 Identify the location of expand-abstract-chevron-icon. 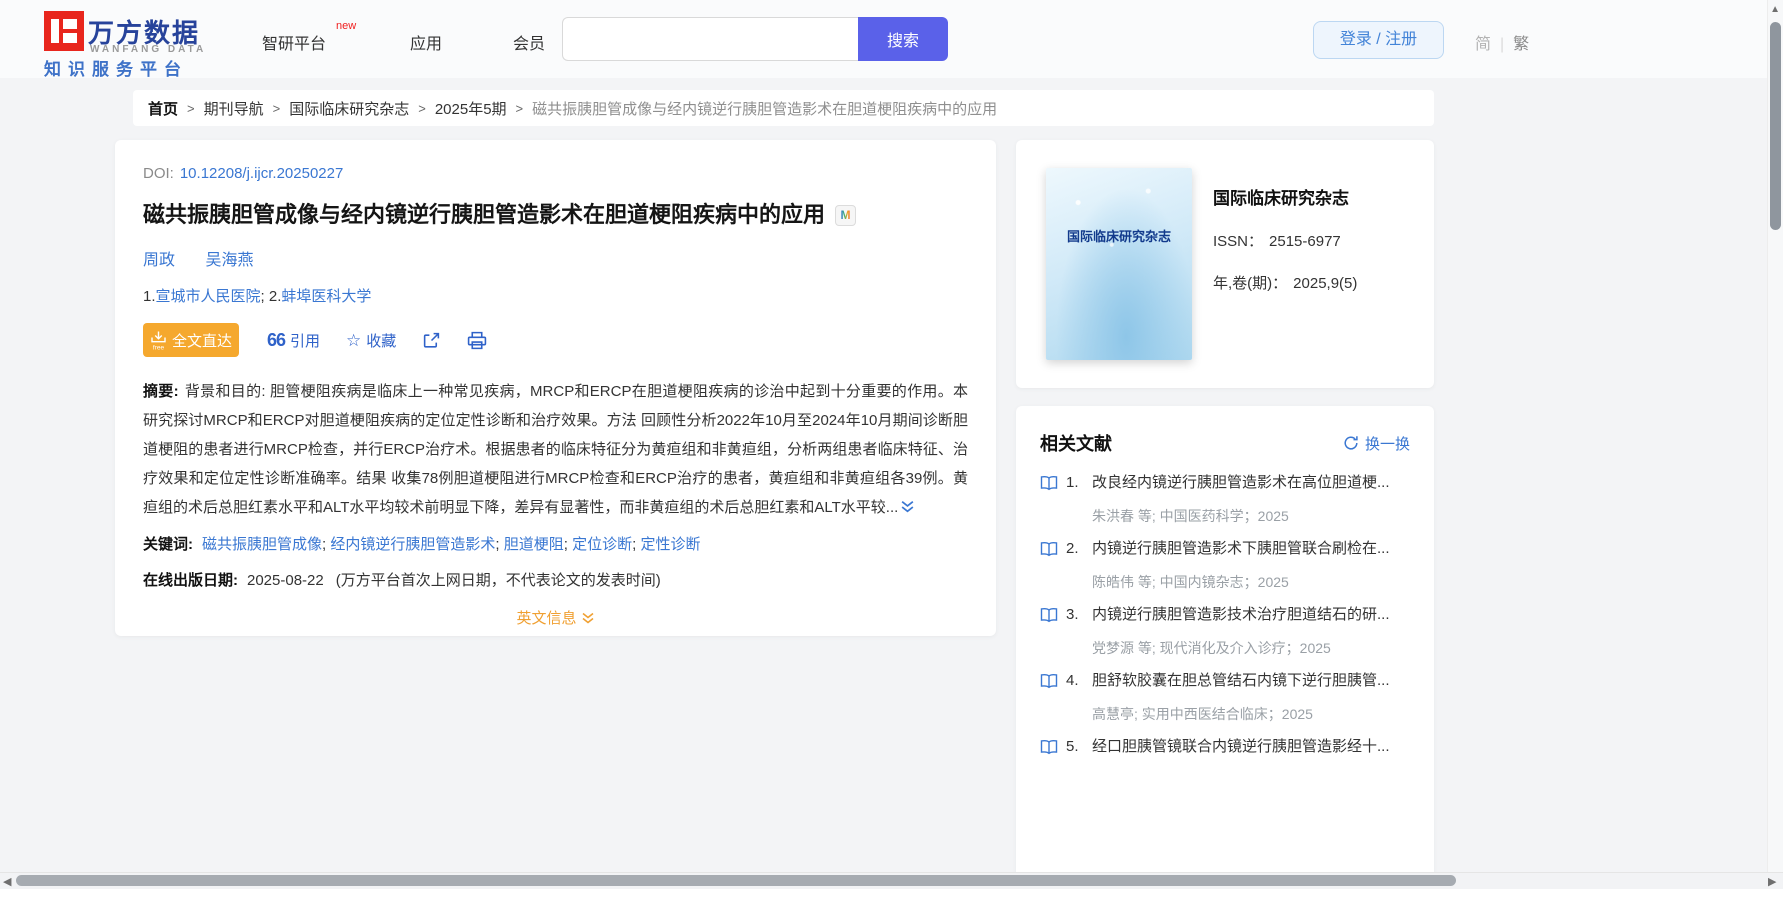
(907, 509).